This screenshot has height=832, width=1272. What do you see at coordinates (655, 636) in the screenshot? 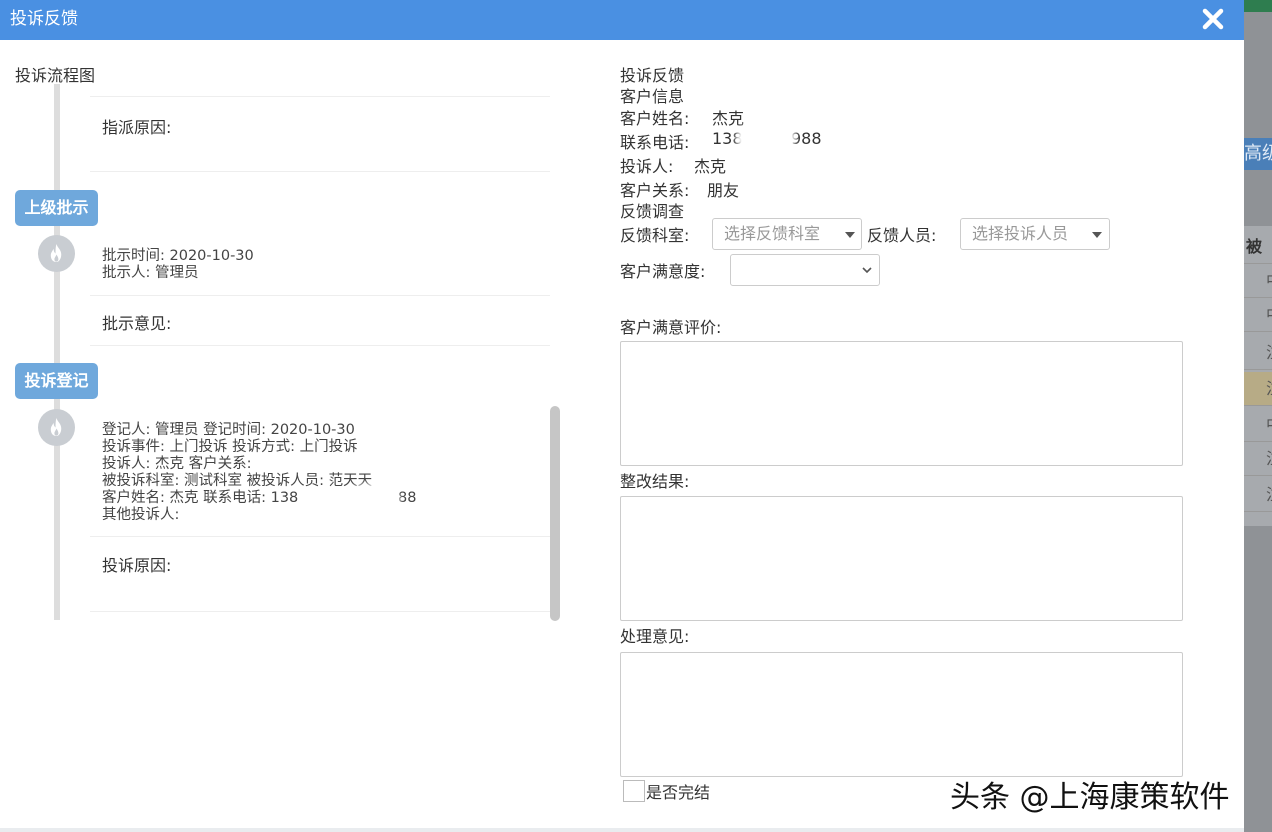
I see `handling-label: 处理意见:` at bounding box center [655, 636].